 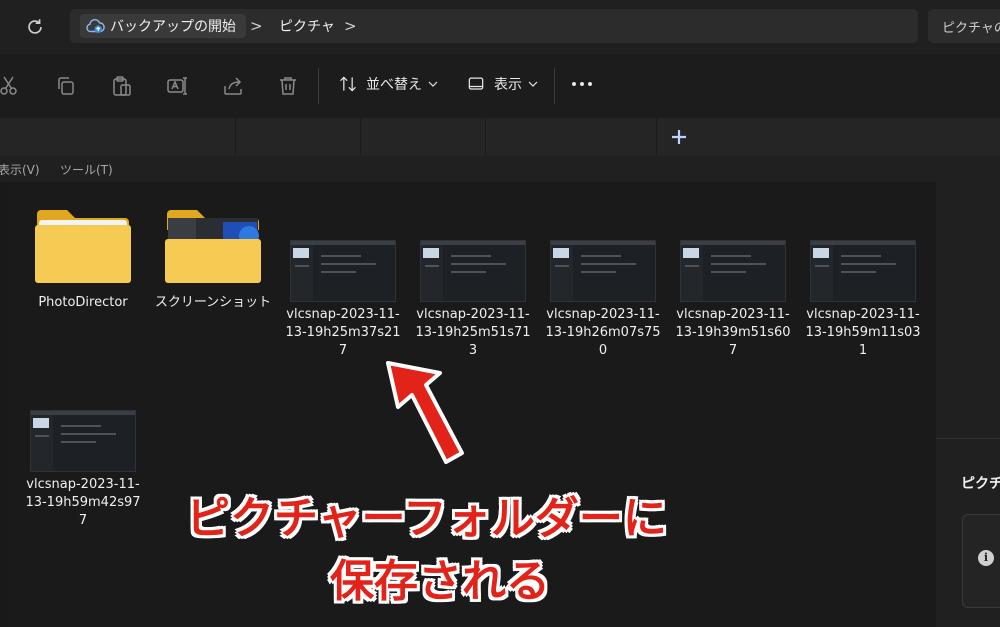 I want to click on search-placeholder: ピクチャの, so click(x=971, y=28).